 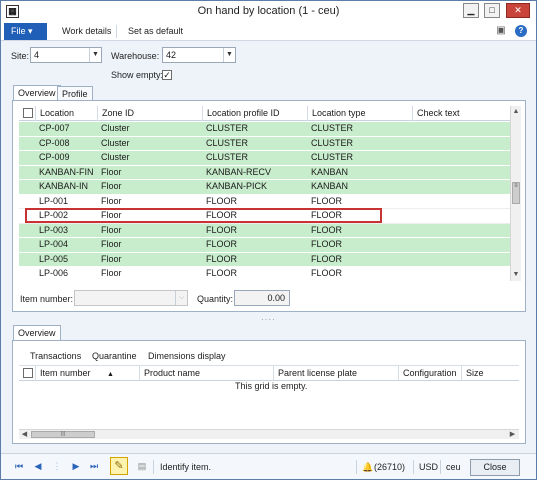 What do you see at coordinates (87, 373) in the screenshot?
I see `column-header-item-number: Item number ▲` at bounding box center [87, 373].